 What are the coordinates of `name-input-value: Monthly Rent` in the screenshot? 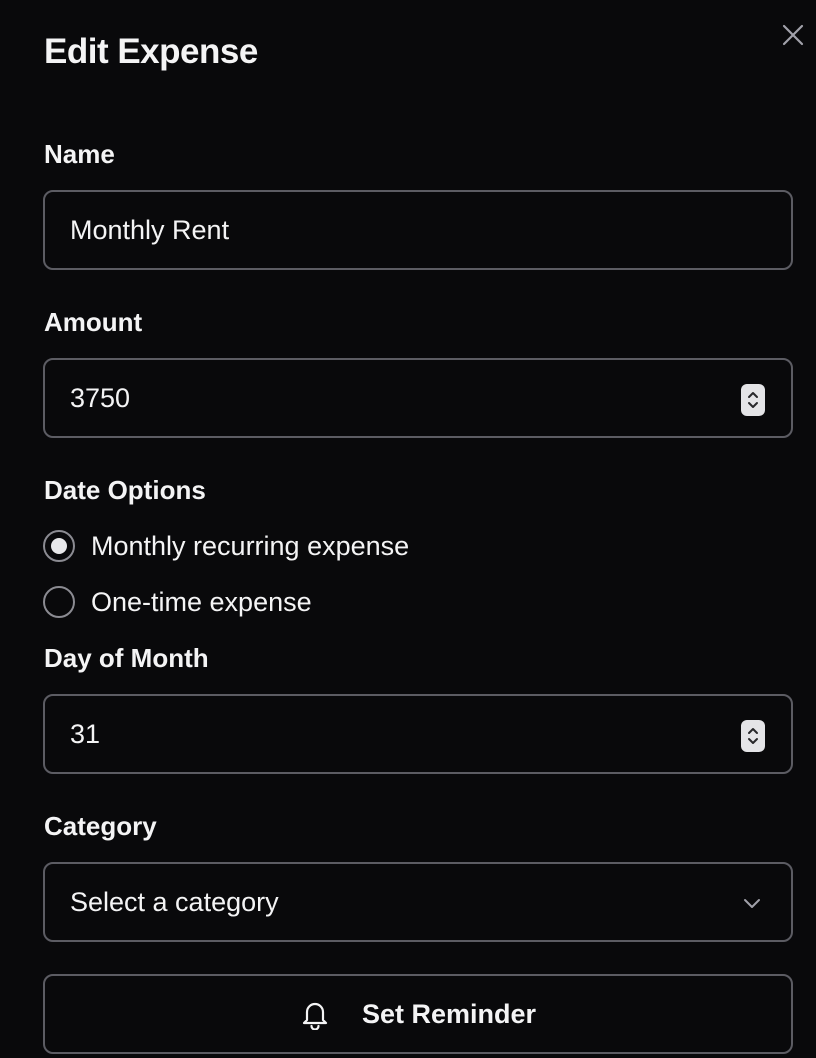 It's located at (150, 230).